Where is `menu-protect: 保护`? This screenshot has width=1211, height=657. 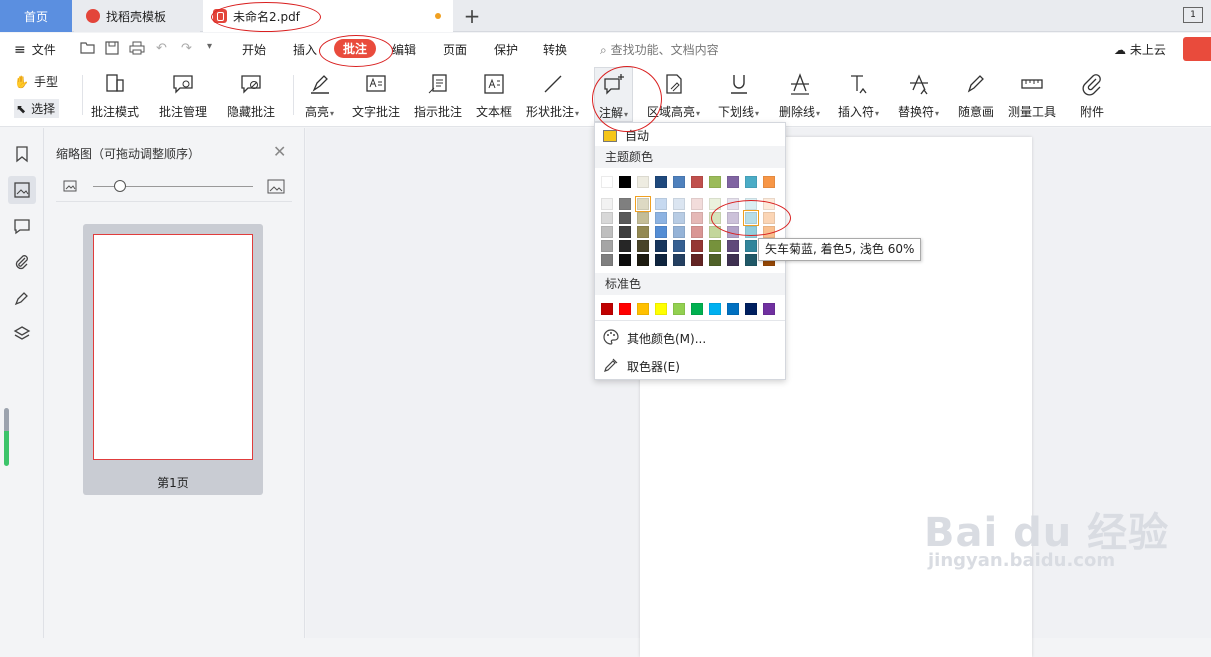 menu-protect: 保护 is located at coordinates (506, 49).